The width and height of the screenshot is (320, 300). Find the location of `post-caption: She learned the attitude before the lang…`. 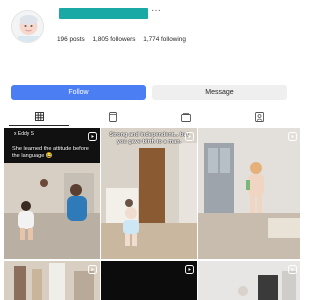

post-caption: She learned the attitude before the lang… is located at coordinates (50, 152).